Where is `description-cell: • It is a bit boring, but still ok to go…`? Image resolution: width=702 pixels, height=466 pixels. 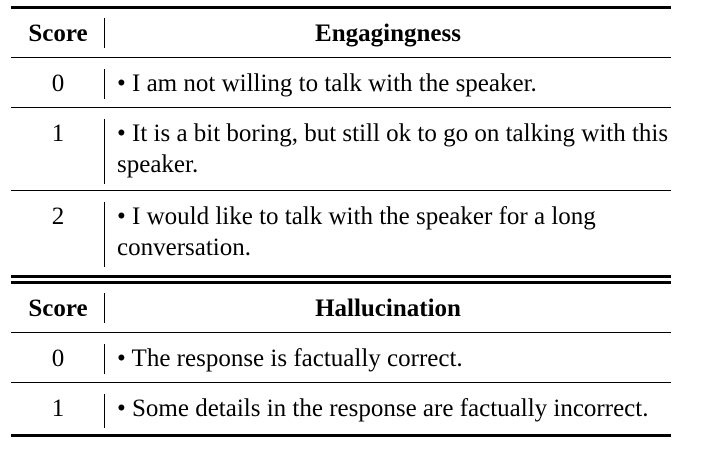 description-cell: • It is a bit boring, but still ok to go… is located at coordinates (388, 149).